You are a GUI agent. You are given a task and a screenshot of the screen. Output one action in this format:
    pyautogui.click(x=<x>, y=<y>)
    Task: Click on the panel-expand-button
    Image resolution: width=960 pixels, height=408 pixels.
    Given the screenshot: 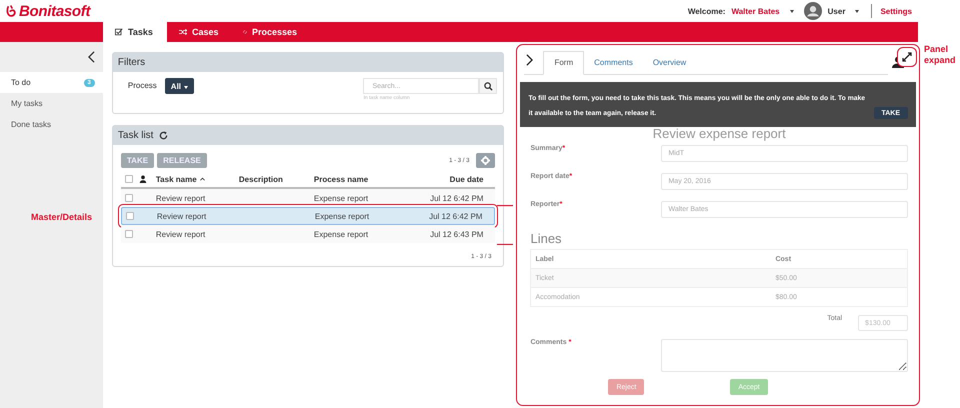 What is the action you would take?
    pyautogui.click(x=907, y=57)
    